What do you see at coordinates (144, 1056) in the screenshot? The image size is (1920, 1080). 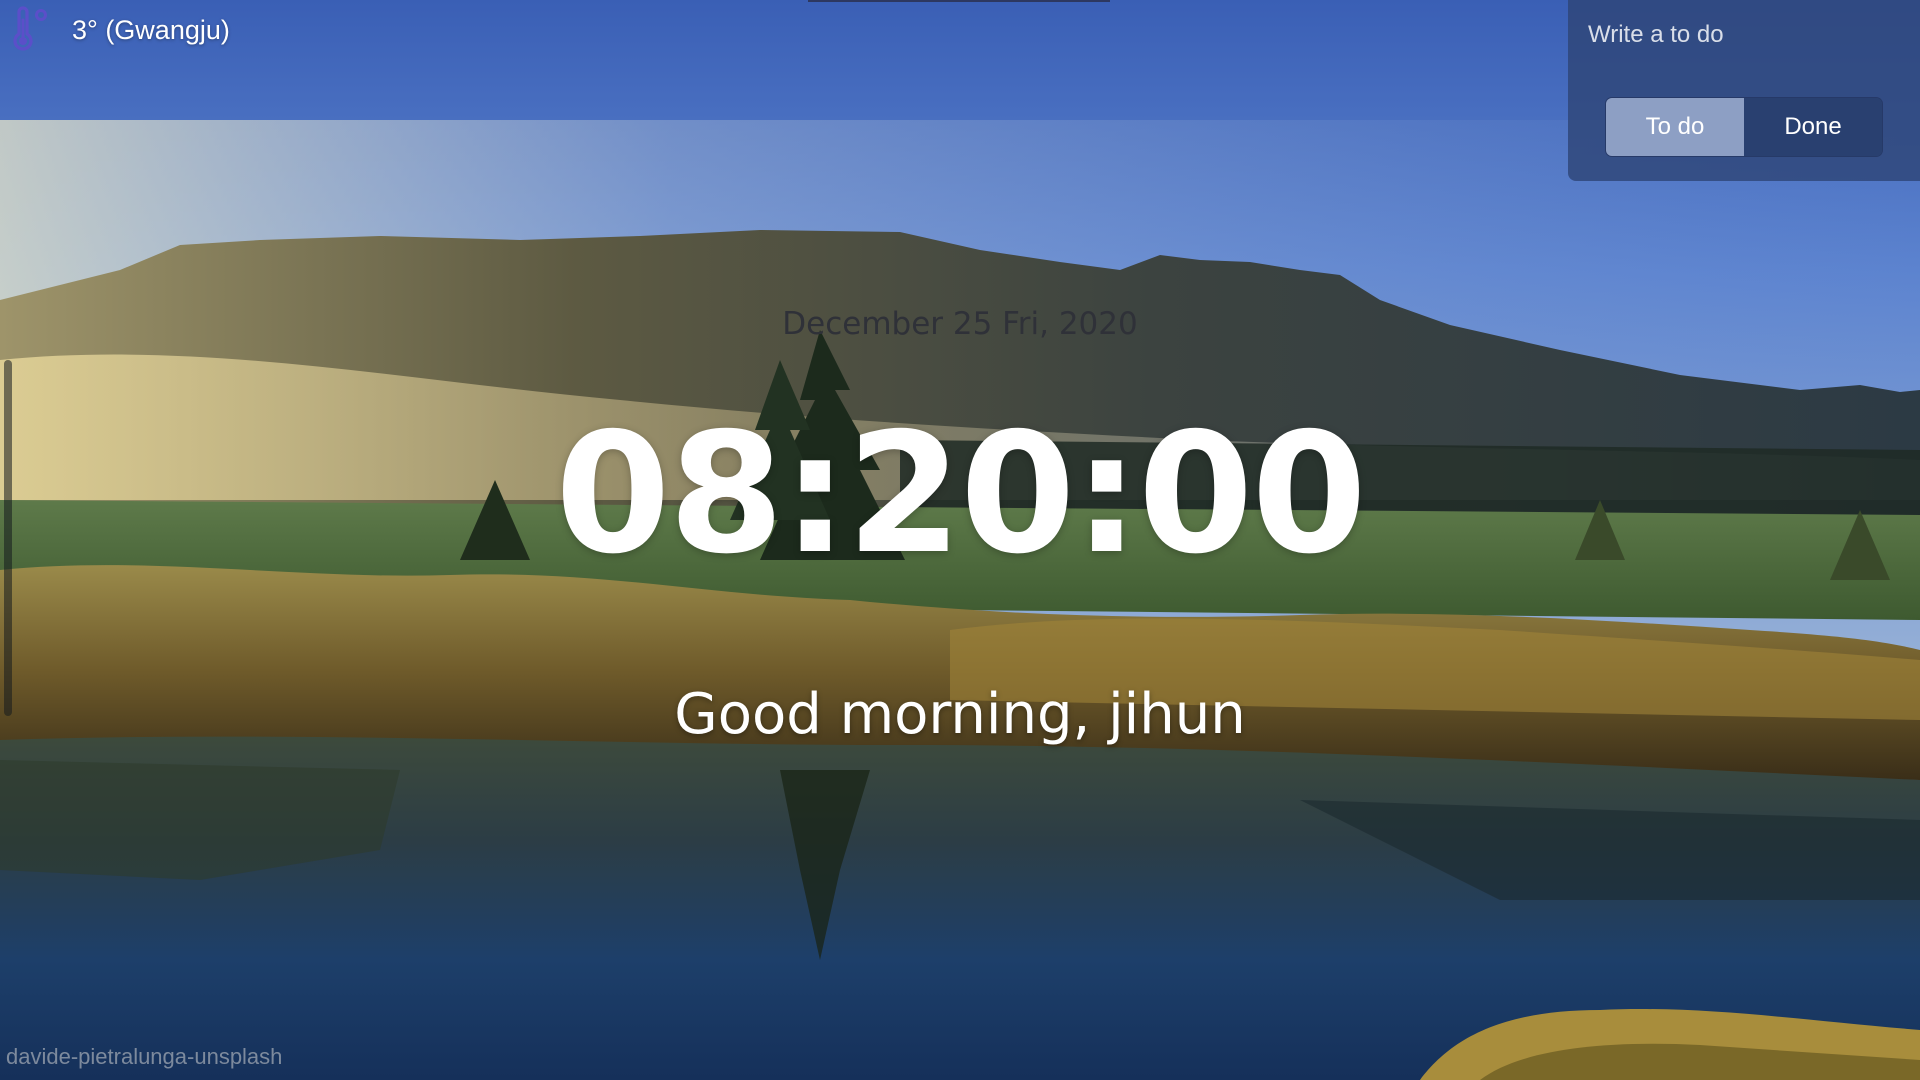 I see `photo-credit: davide-pietralunga-unsplash` at bounding box center [144, 1056].